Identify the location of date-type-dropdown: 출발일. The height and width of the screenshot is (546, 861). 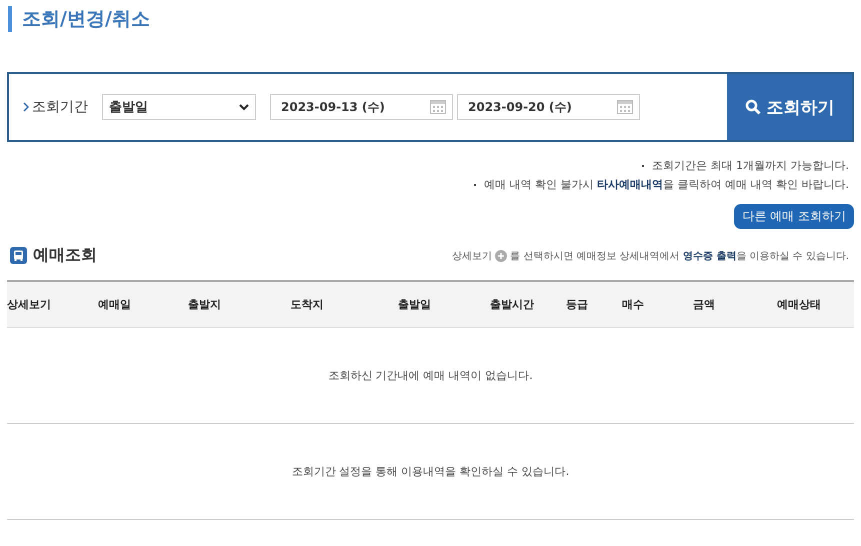
(179, 107).